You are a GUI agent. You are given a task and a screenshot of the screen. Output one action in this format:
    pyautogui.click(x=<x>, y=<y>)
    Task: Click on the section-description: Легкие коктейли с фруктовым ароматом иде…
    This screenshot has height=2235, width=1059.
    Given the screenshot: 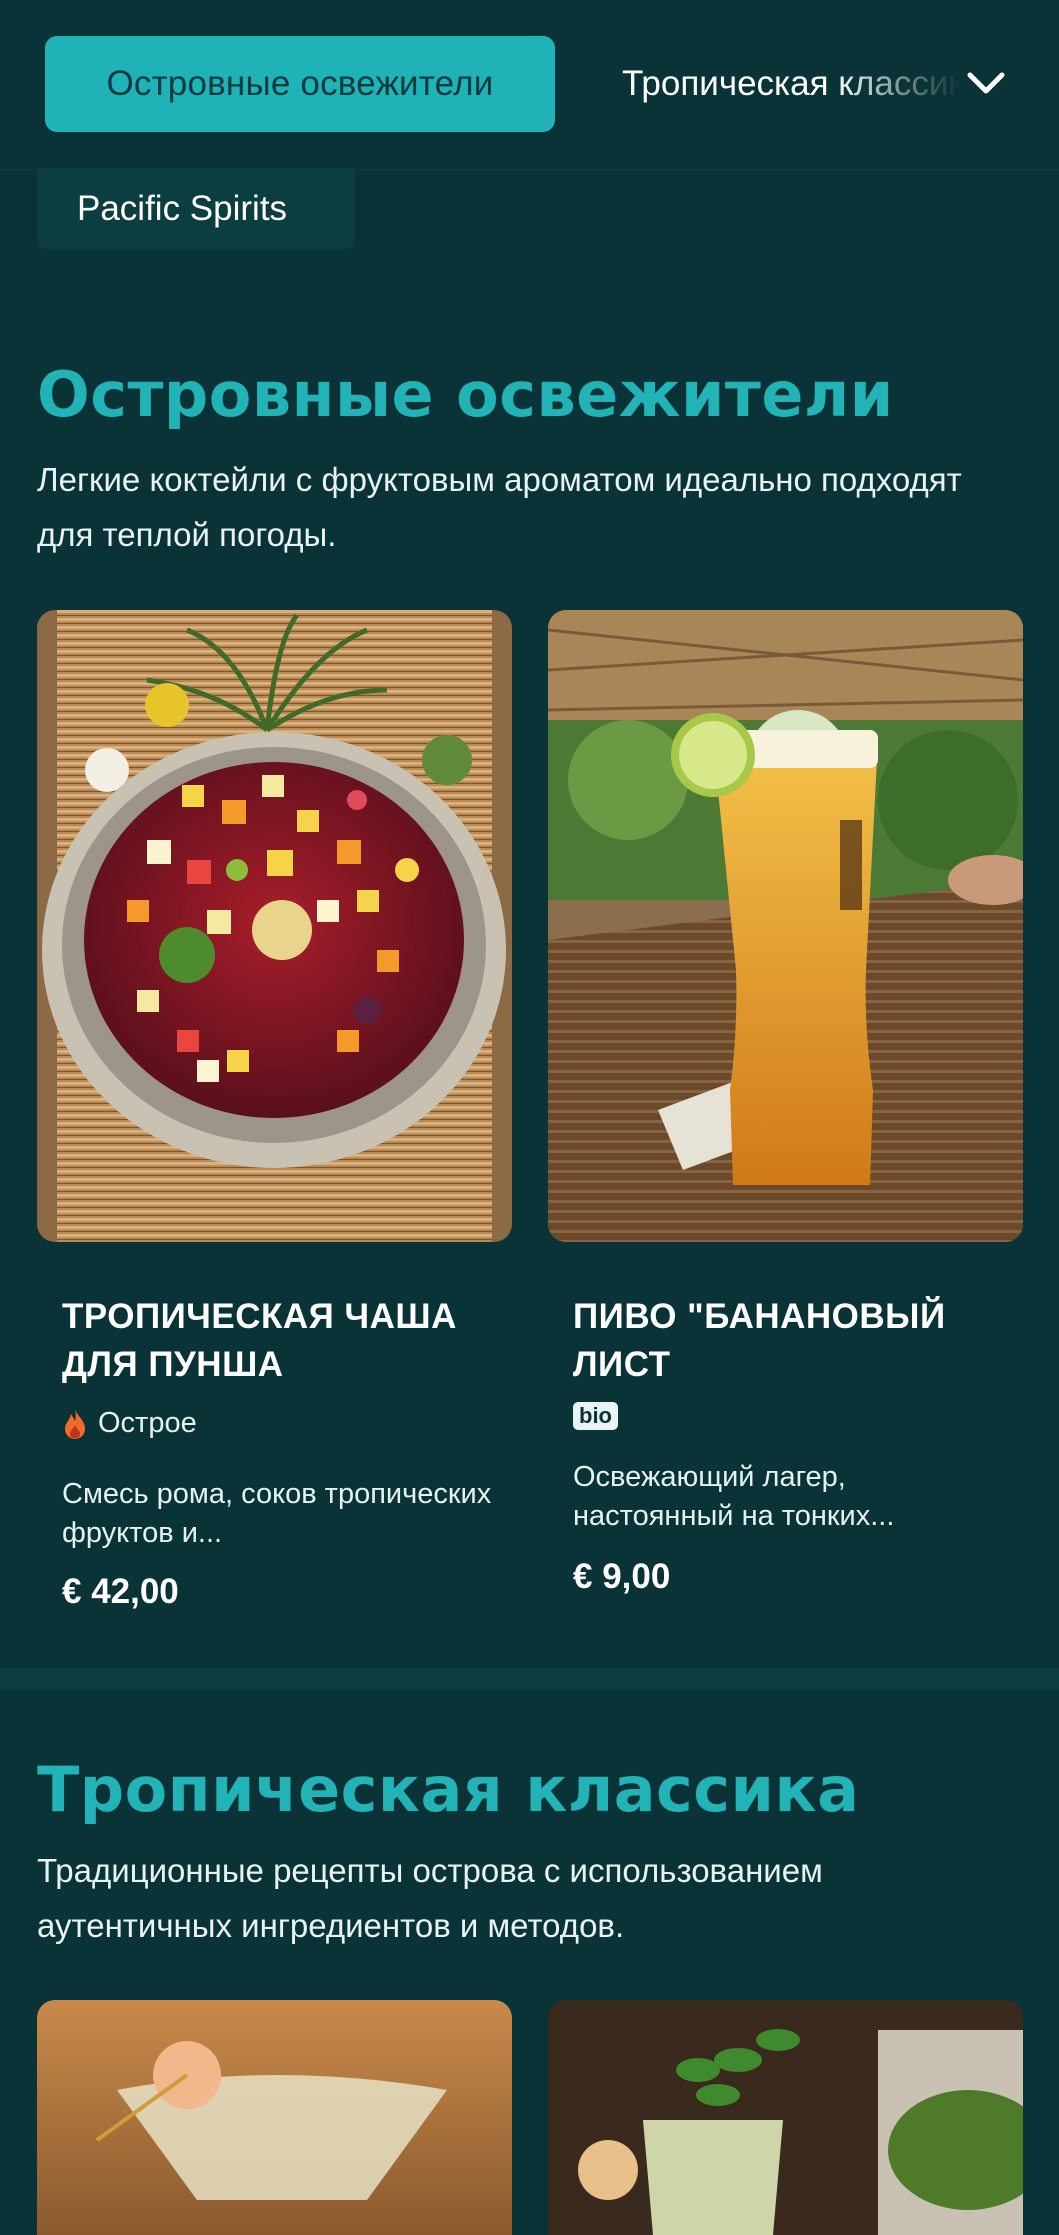 What is the action you would take?
    pyautogui.click(x=499, y=507)
    